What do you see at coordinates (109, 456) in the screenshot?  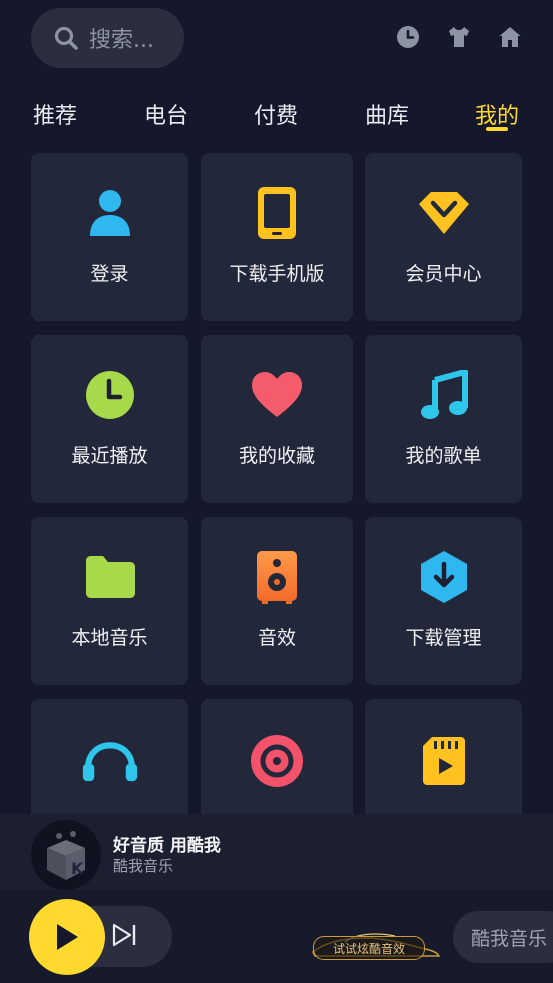 I see `tile-label: 最近播放` at bounding box center [109, 456].